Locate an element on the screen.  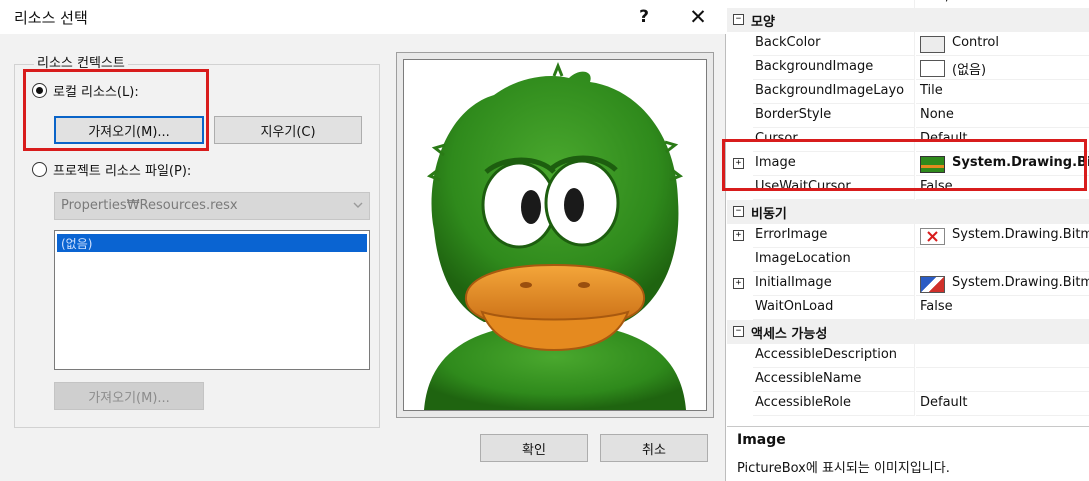
initial-swatch-icon is located at coordinates (932, 284).